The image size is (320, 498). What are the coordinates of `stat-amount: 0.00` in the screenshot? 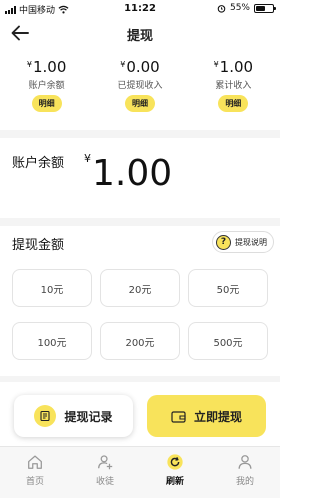 It's located at (143, 67).